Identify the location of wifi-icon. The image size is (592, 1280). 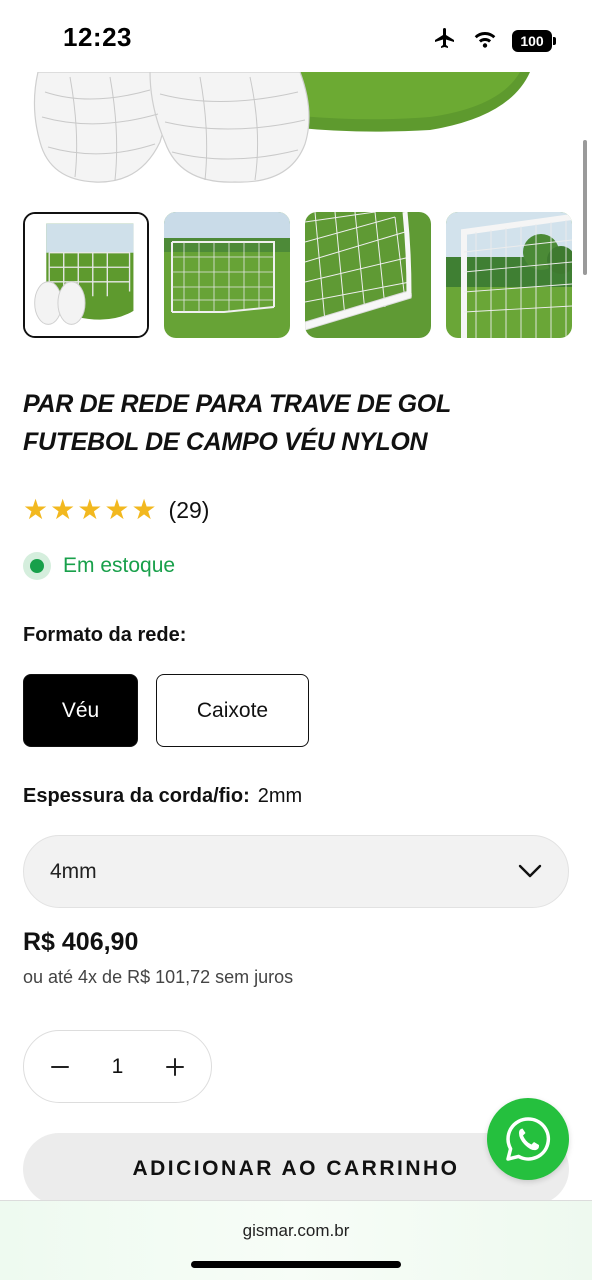
(485, 40).